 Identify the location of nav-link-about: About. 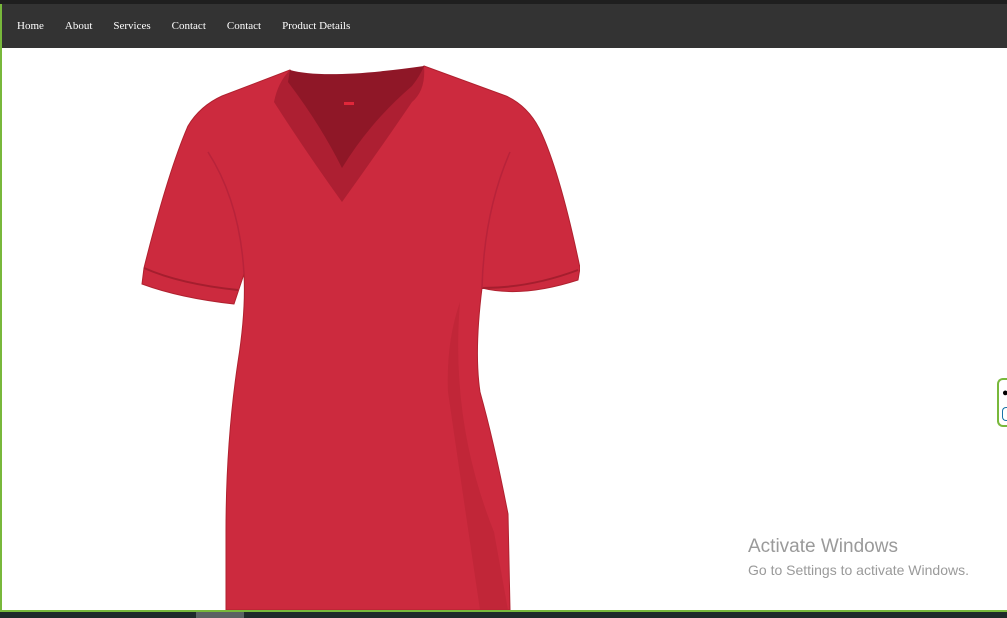
(79, 26).